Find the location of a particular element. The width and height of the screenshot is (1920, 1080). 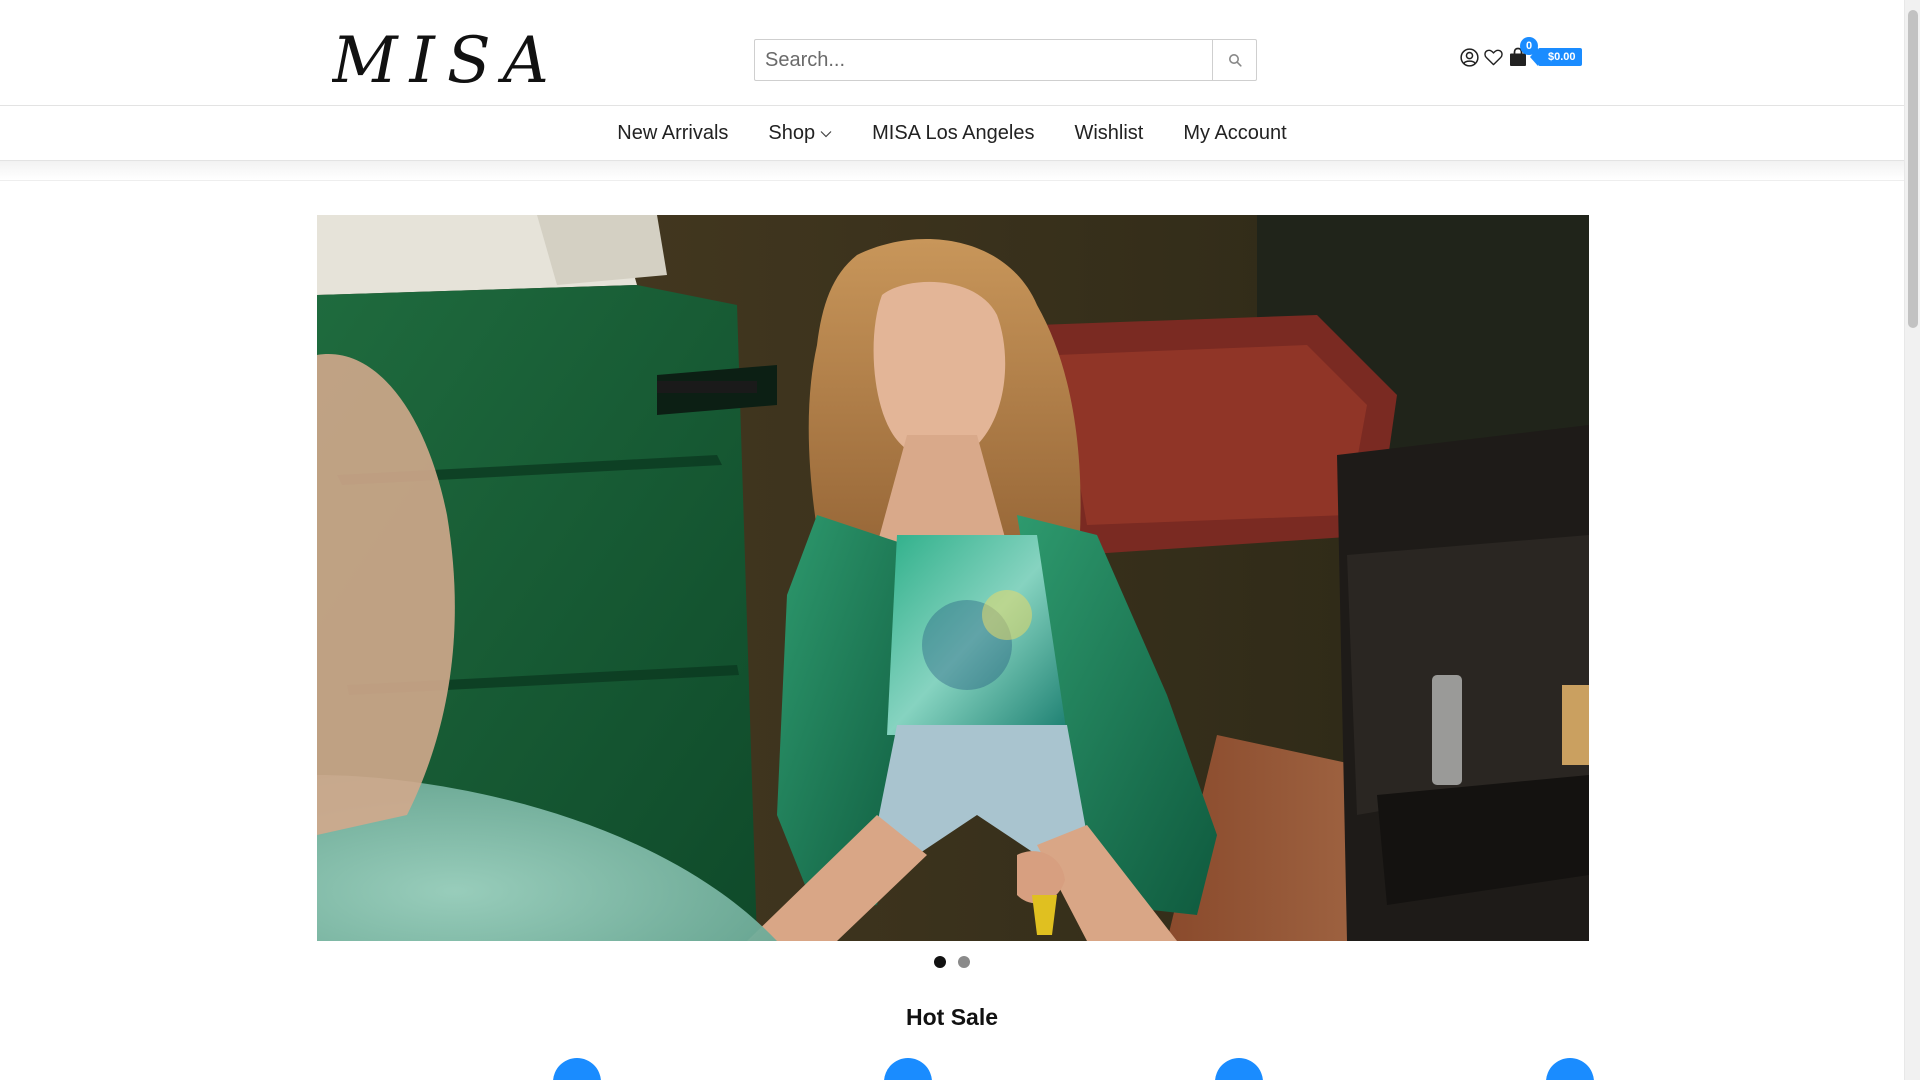

account-button is located at coordinates (1469, 57).